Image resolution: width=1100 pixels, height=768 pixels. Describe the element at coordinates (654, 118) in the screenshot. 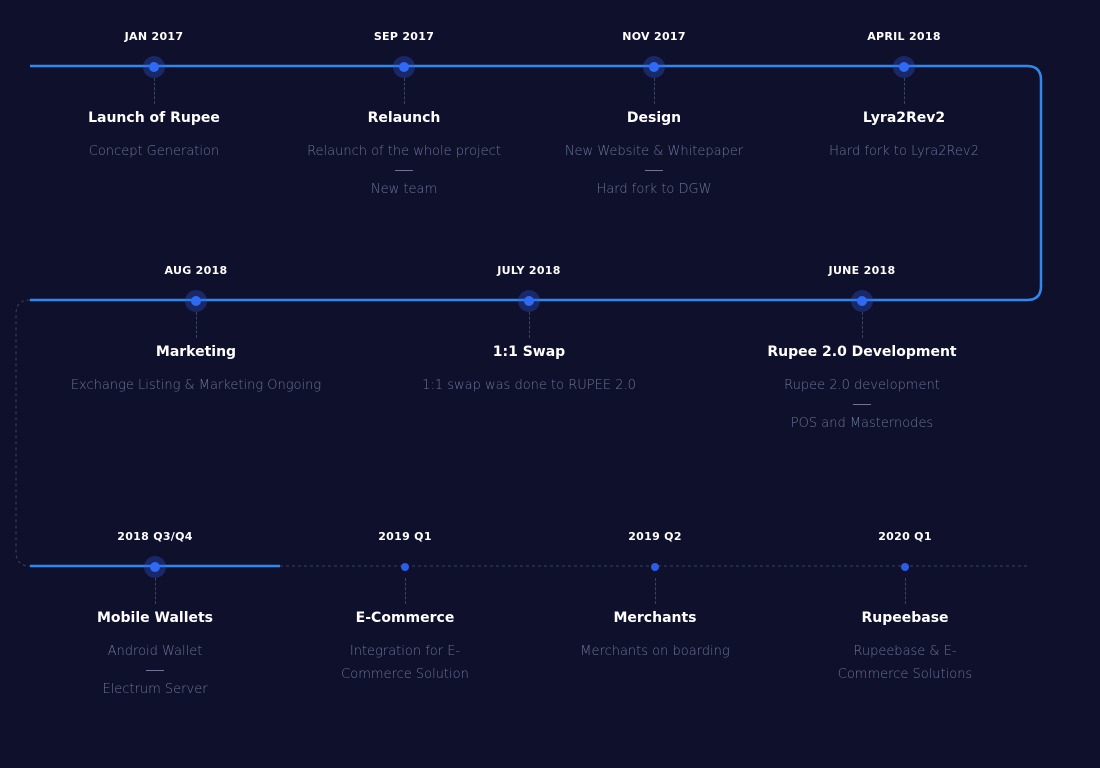

I see `milestone-title: Design` at that location.